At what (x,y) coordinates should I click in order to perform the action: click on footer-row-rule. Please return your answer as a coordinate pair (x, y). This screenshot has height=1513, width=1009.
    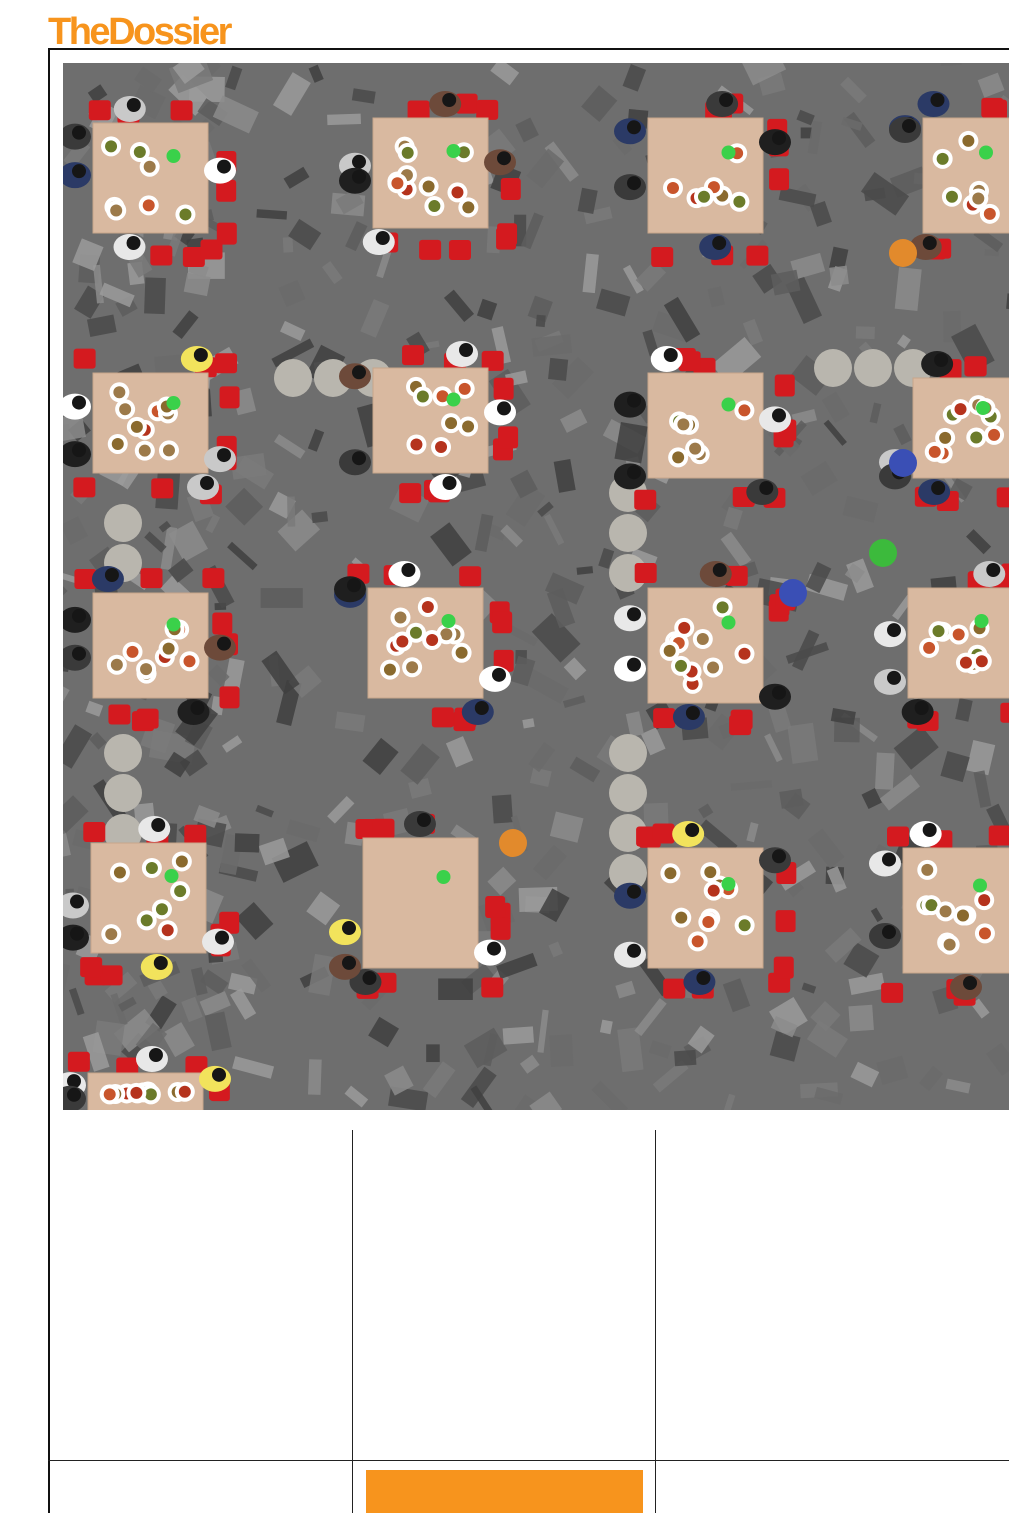
    Looking at the image, I should click on (528, 1460).